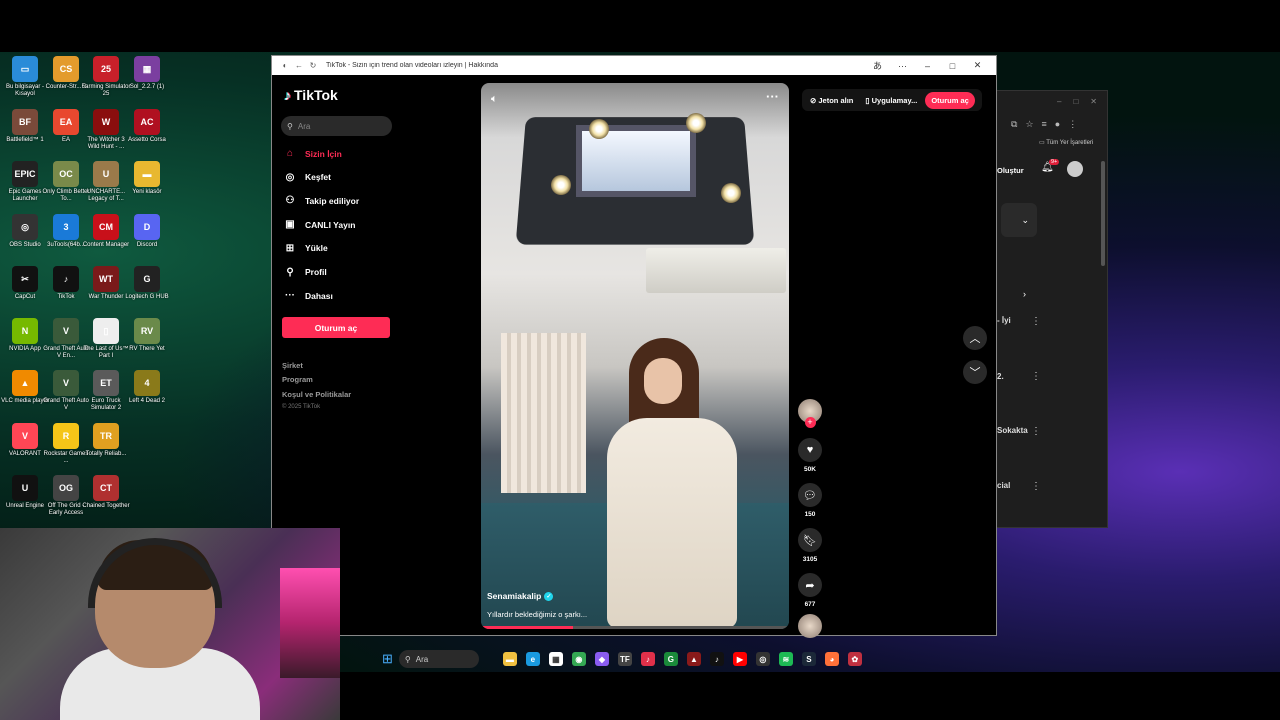  What do you see at coordinates (877, 65) in the screenshot?
I see `translate-icon: あ` at bounding box center [877, 65].